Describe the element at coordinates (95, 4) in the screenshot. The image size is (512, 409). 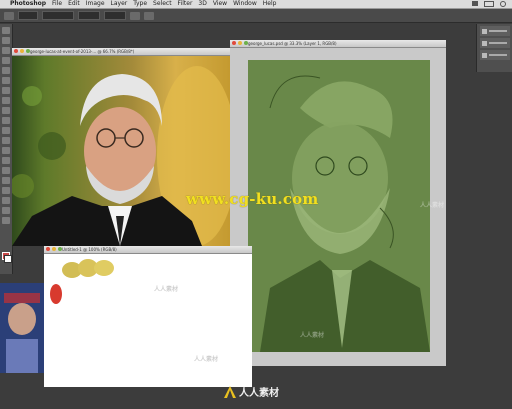
I see `menu-image: Image` at that location.